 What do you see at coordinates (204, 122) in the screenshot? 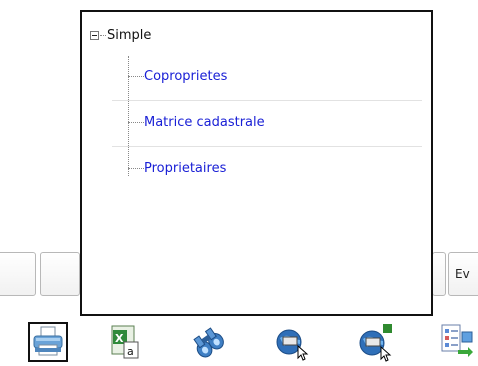
I see `tree-item-label: Matrice cadastrale` at bounding box center [204, 122].